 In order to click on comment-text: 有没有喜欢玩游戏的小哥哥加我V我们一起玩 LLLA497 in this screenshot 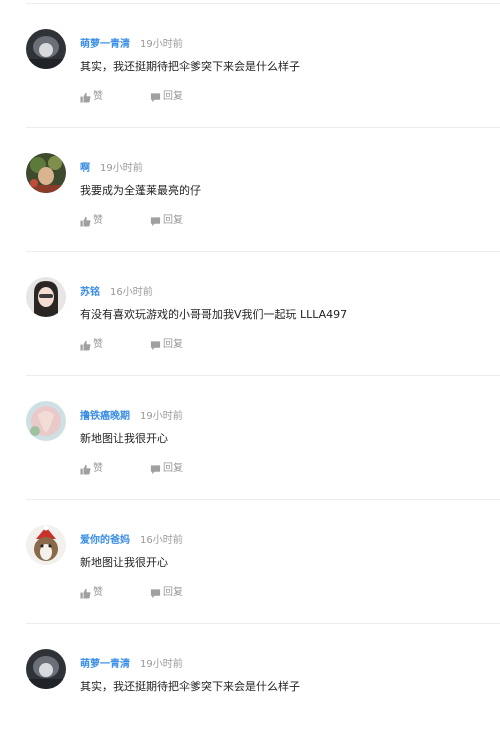, I will do `click(214, 314)`.